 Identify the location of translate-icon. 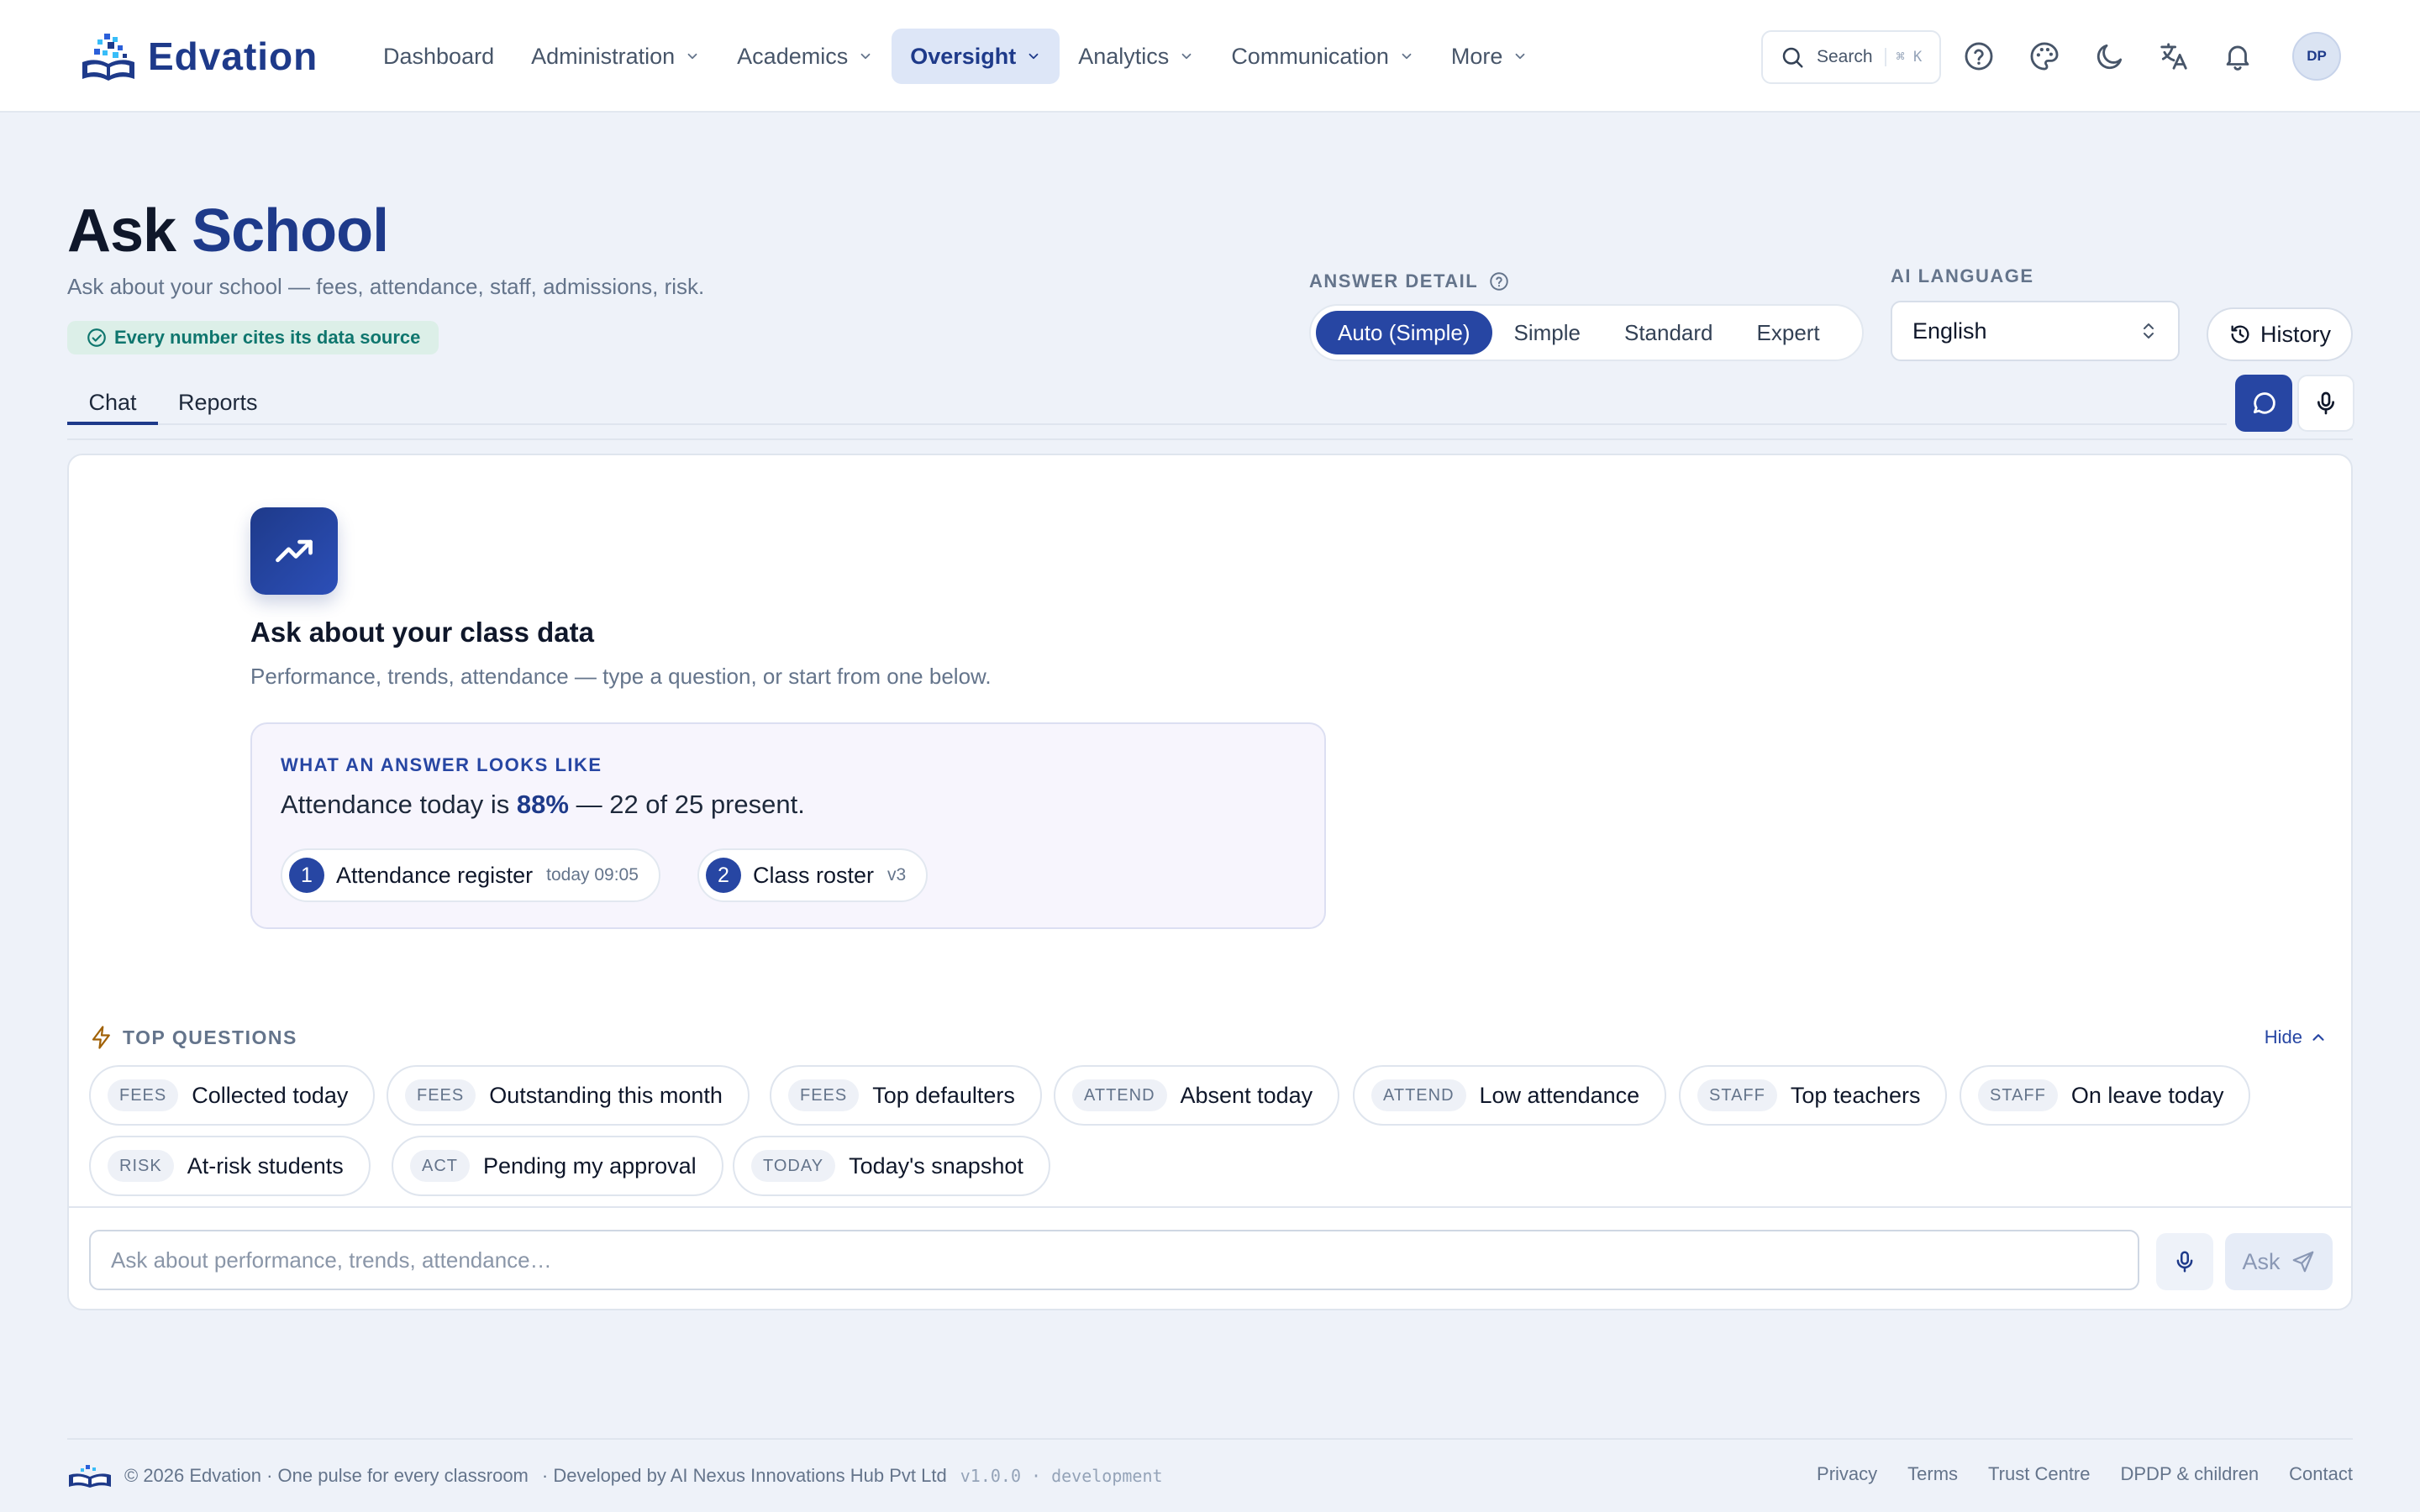
(2174, 56).